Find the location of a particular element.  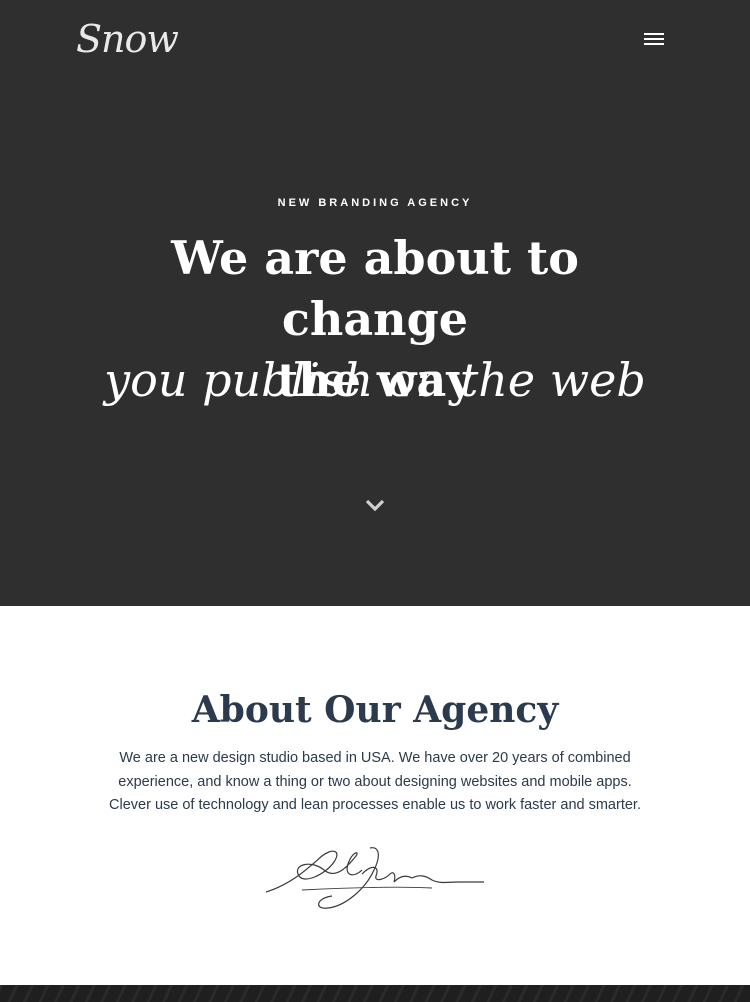

about-title: About Our Agency is located at coordinates (375, 710).